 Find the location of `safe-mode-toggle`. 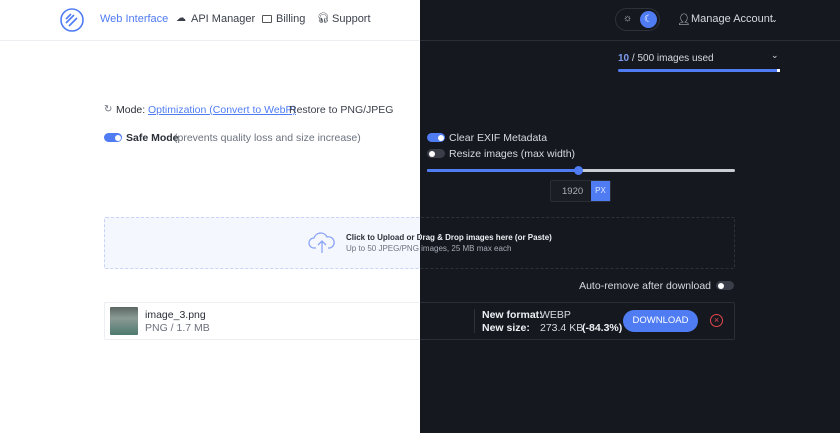

safe-mode-toggle is located at coordinates (113, 137).